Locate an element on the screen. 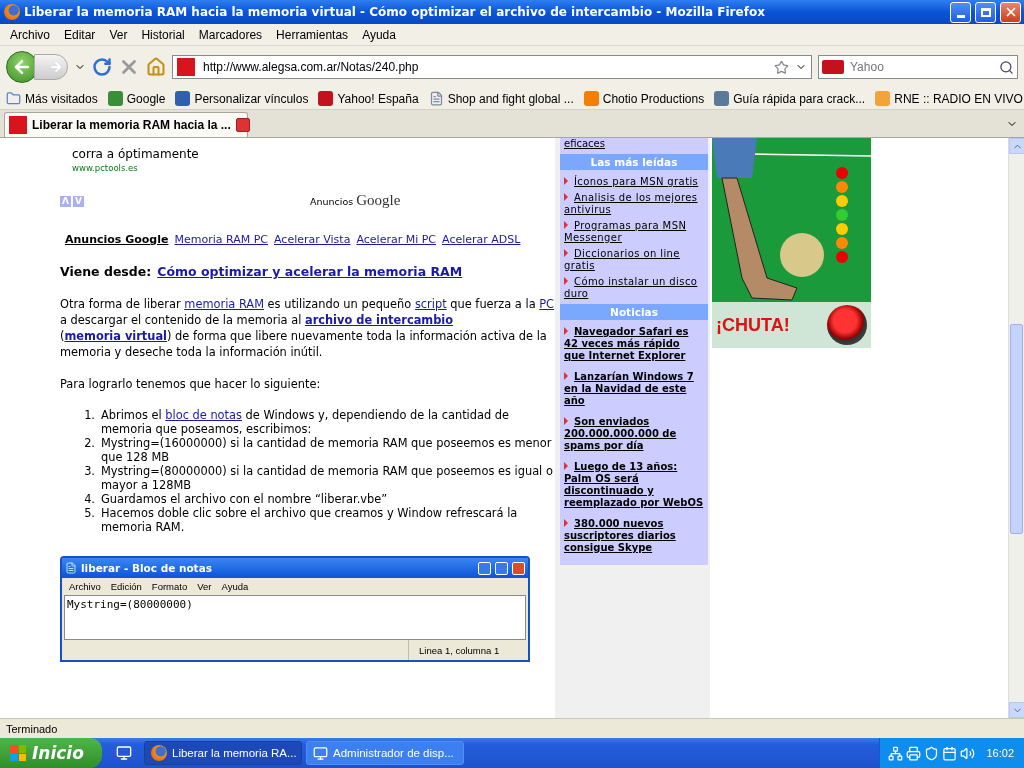  page-icon is located at coordinates (436, 98).